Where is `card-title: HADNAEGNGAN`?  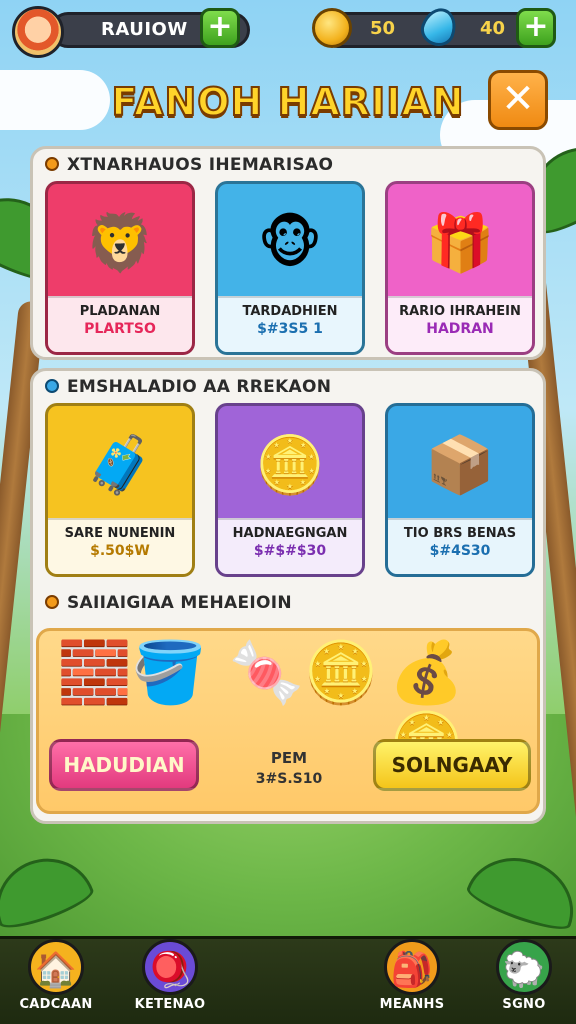 card-title: HADNAEGNGAN is located at coordinates (290, 533).